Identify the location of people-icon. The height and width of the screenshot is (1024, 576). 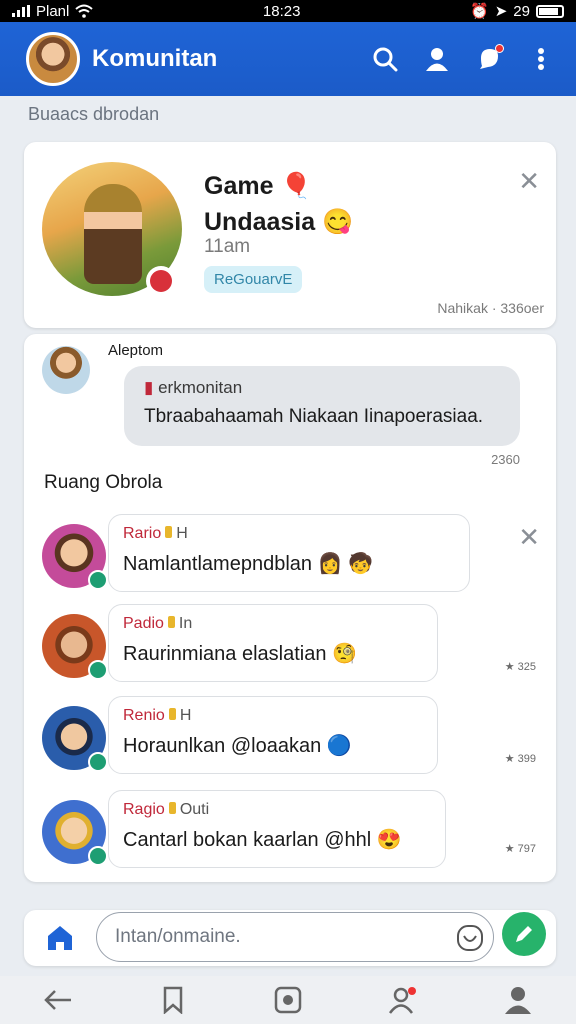
(403, 1000).